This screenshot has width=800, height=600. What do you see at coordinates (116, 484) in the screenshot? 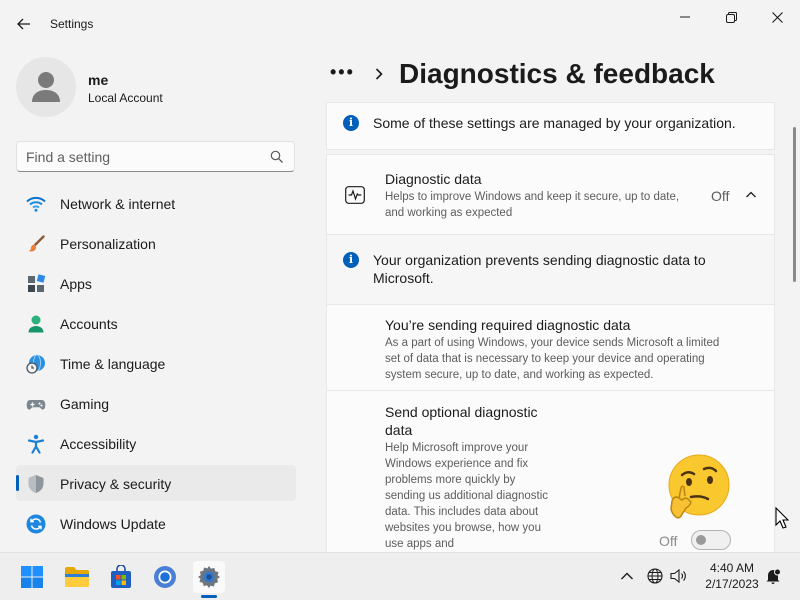
I see `sidebar-item-label: Privacy & security` at bounding box center [116, 484].